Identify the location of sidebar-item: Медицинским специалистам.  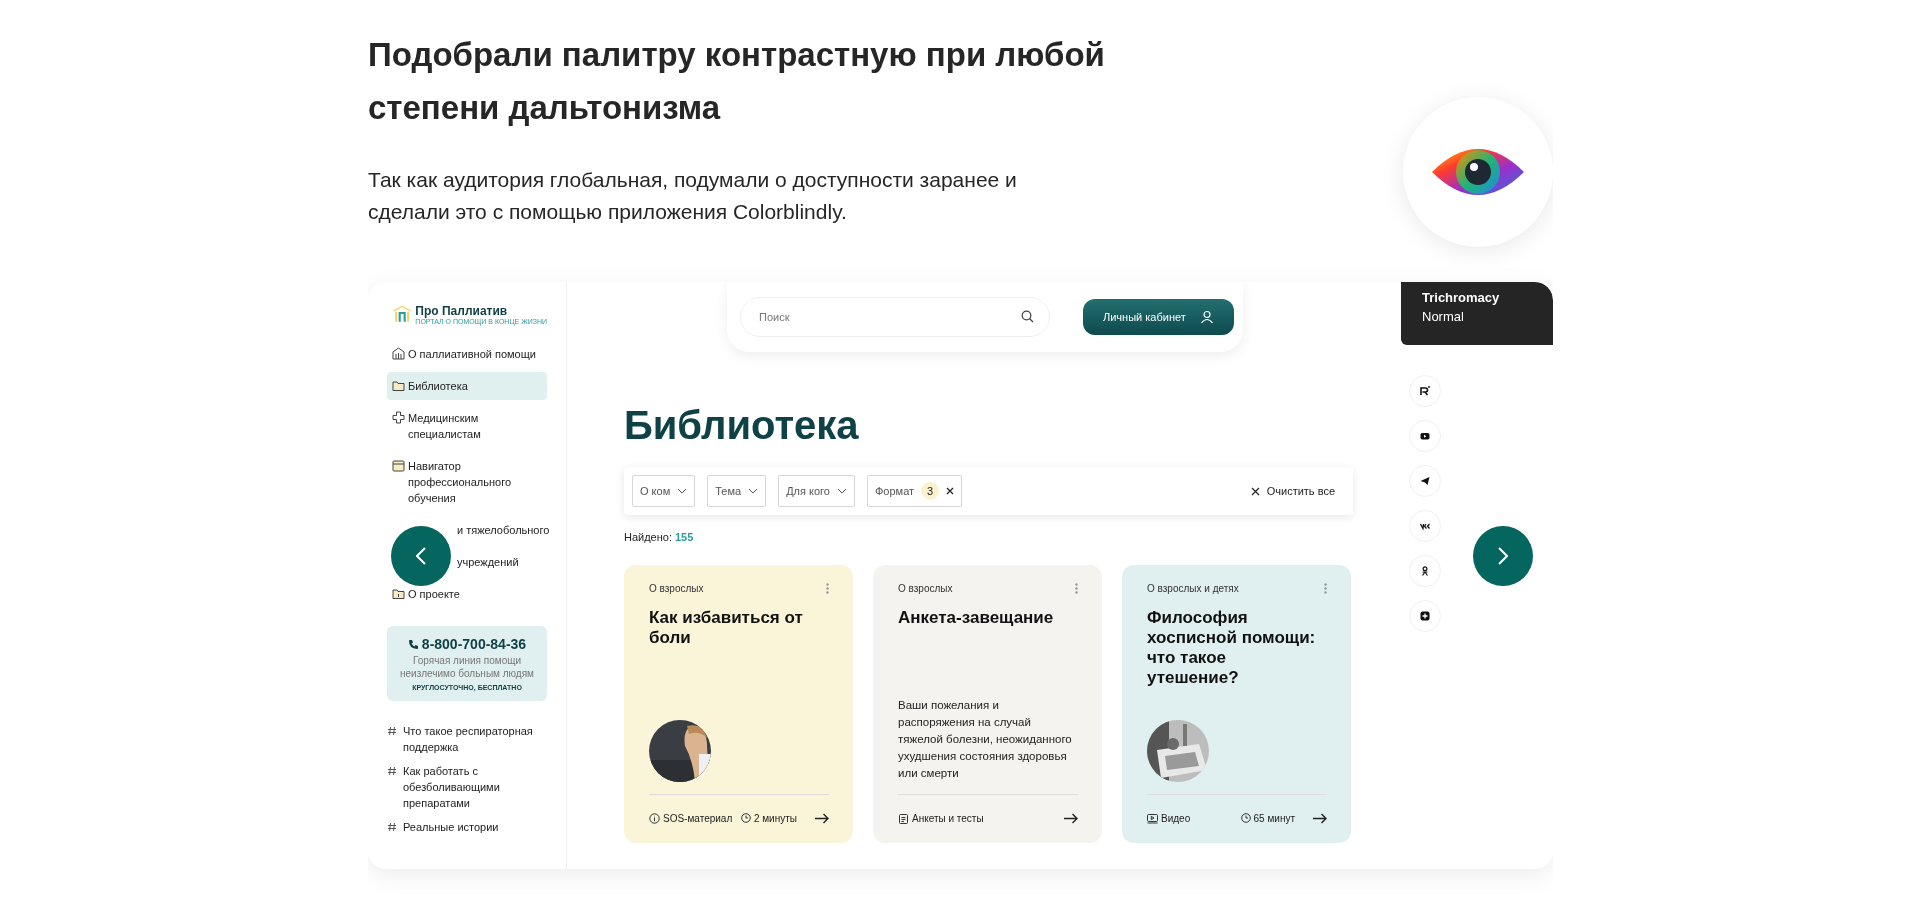
(467, 426).